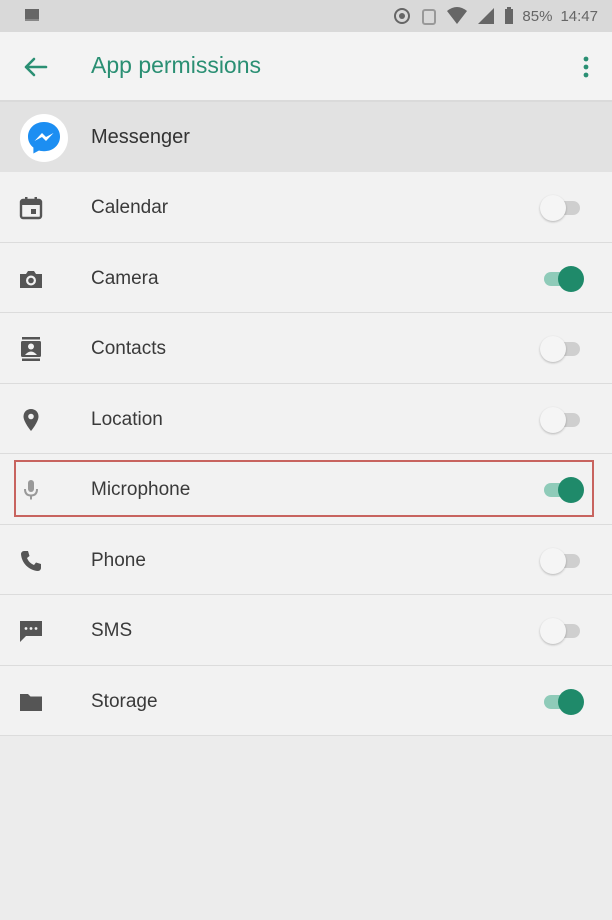 The width and height of the screenshot is (612, 920). Describe the element at coordinates (141, 489) in the screenshot. I see `permission-label: Microphone` at that location.